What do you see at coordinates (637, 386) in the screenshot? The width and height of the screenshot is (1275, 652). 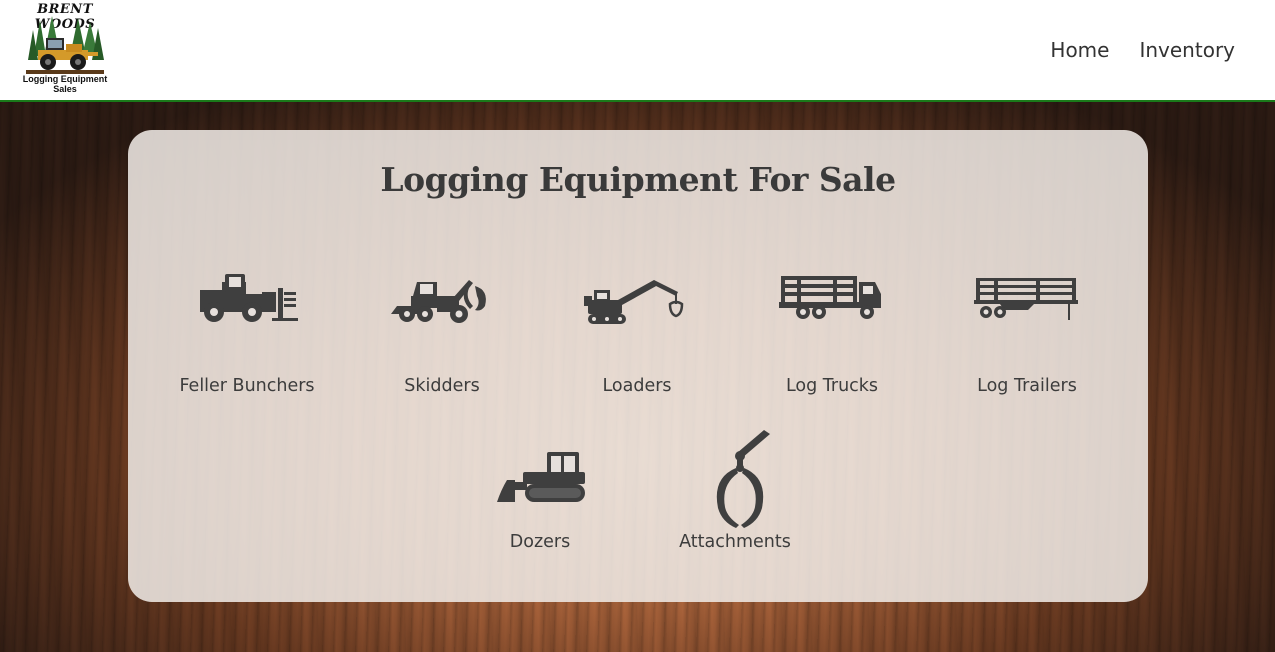 I see `category-label: Loaders` at bounding box center [637, 386].